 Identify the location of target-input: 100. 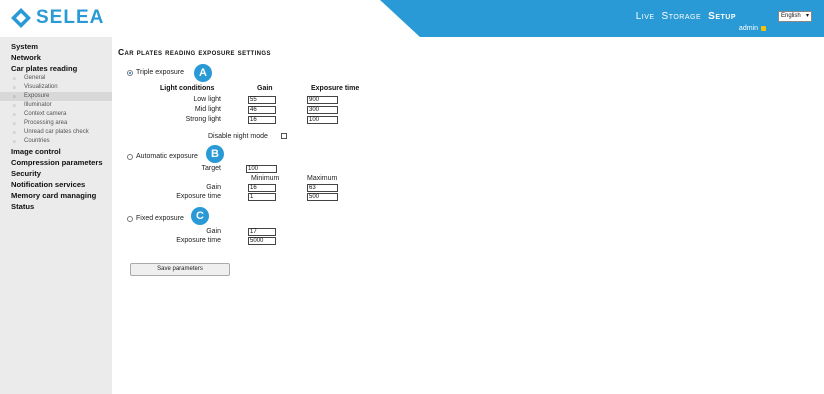
(261, 169).